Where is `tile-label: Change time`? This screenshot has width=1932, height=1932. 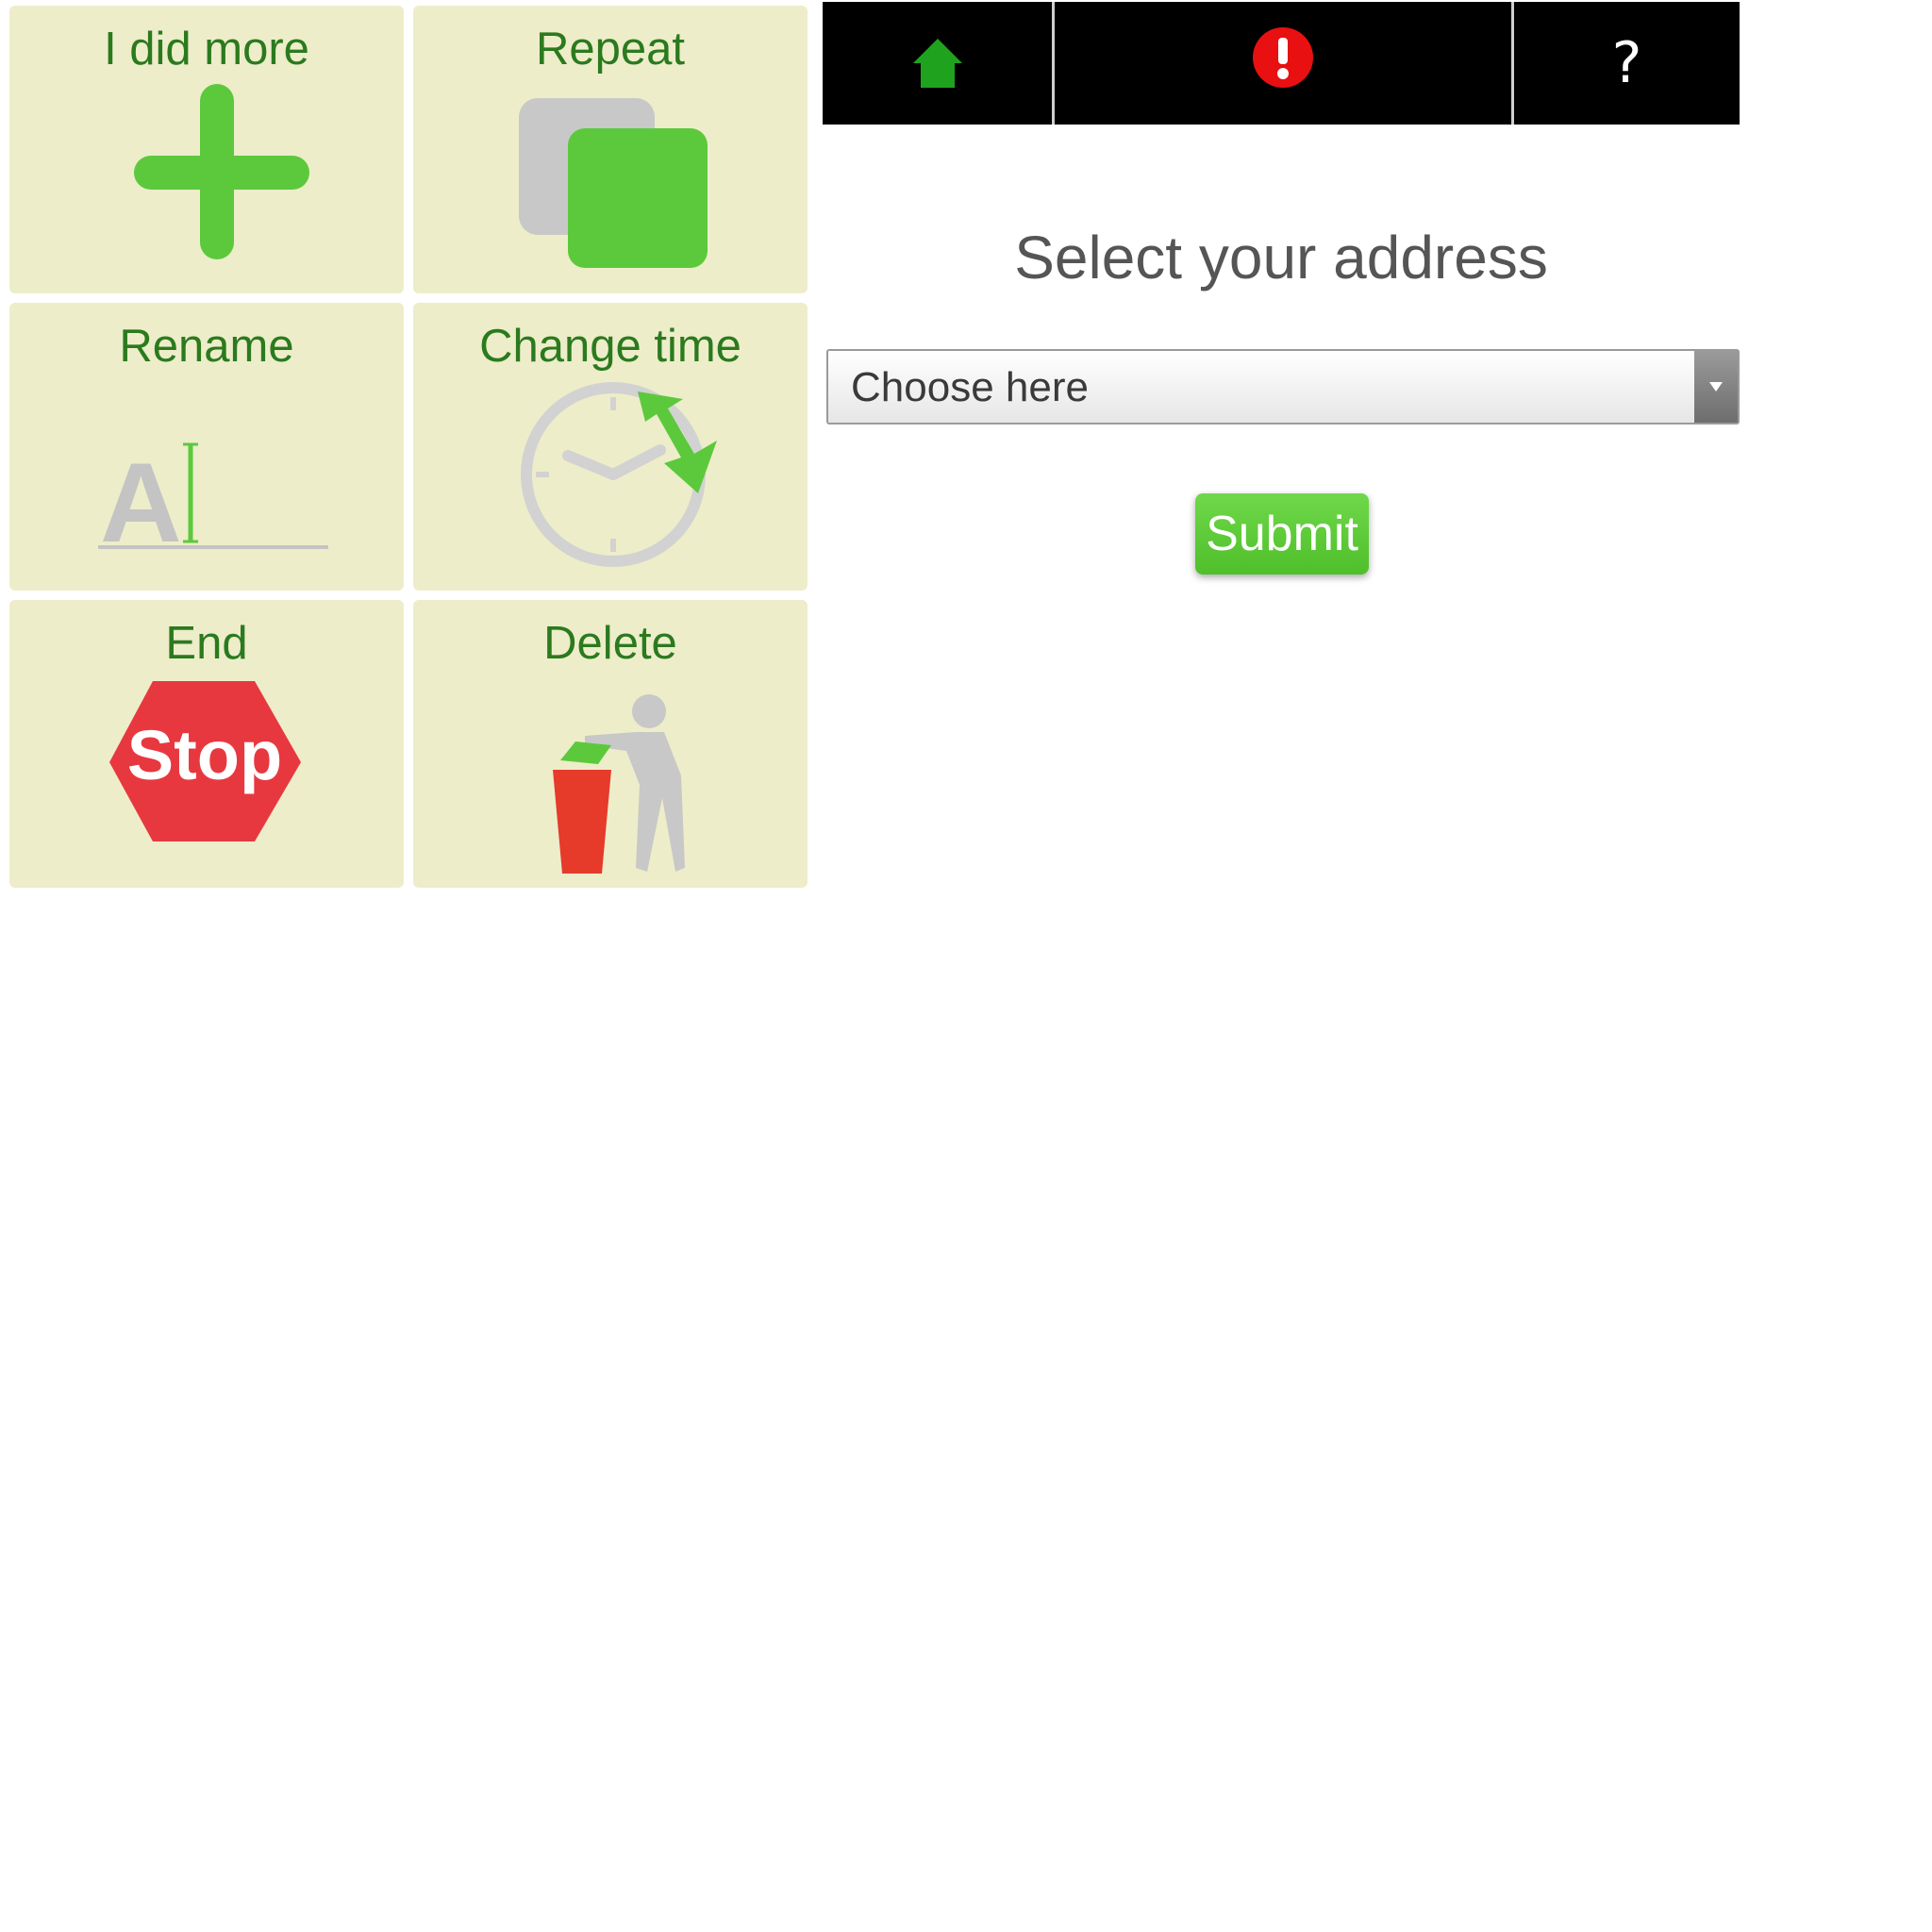 tile-label: Change time is located at coordinates (610, 347).